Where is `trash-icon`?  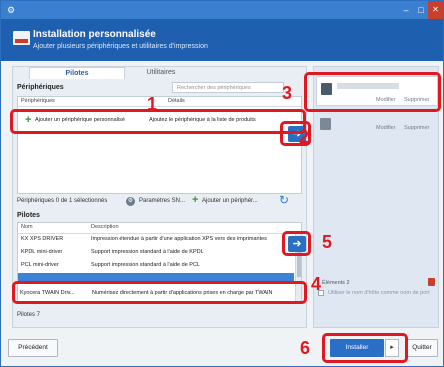 trash-icon is located at coordinates (431, 282).